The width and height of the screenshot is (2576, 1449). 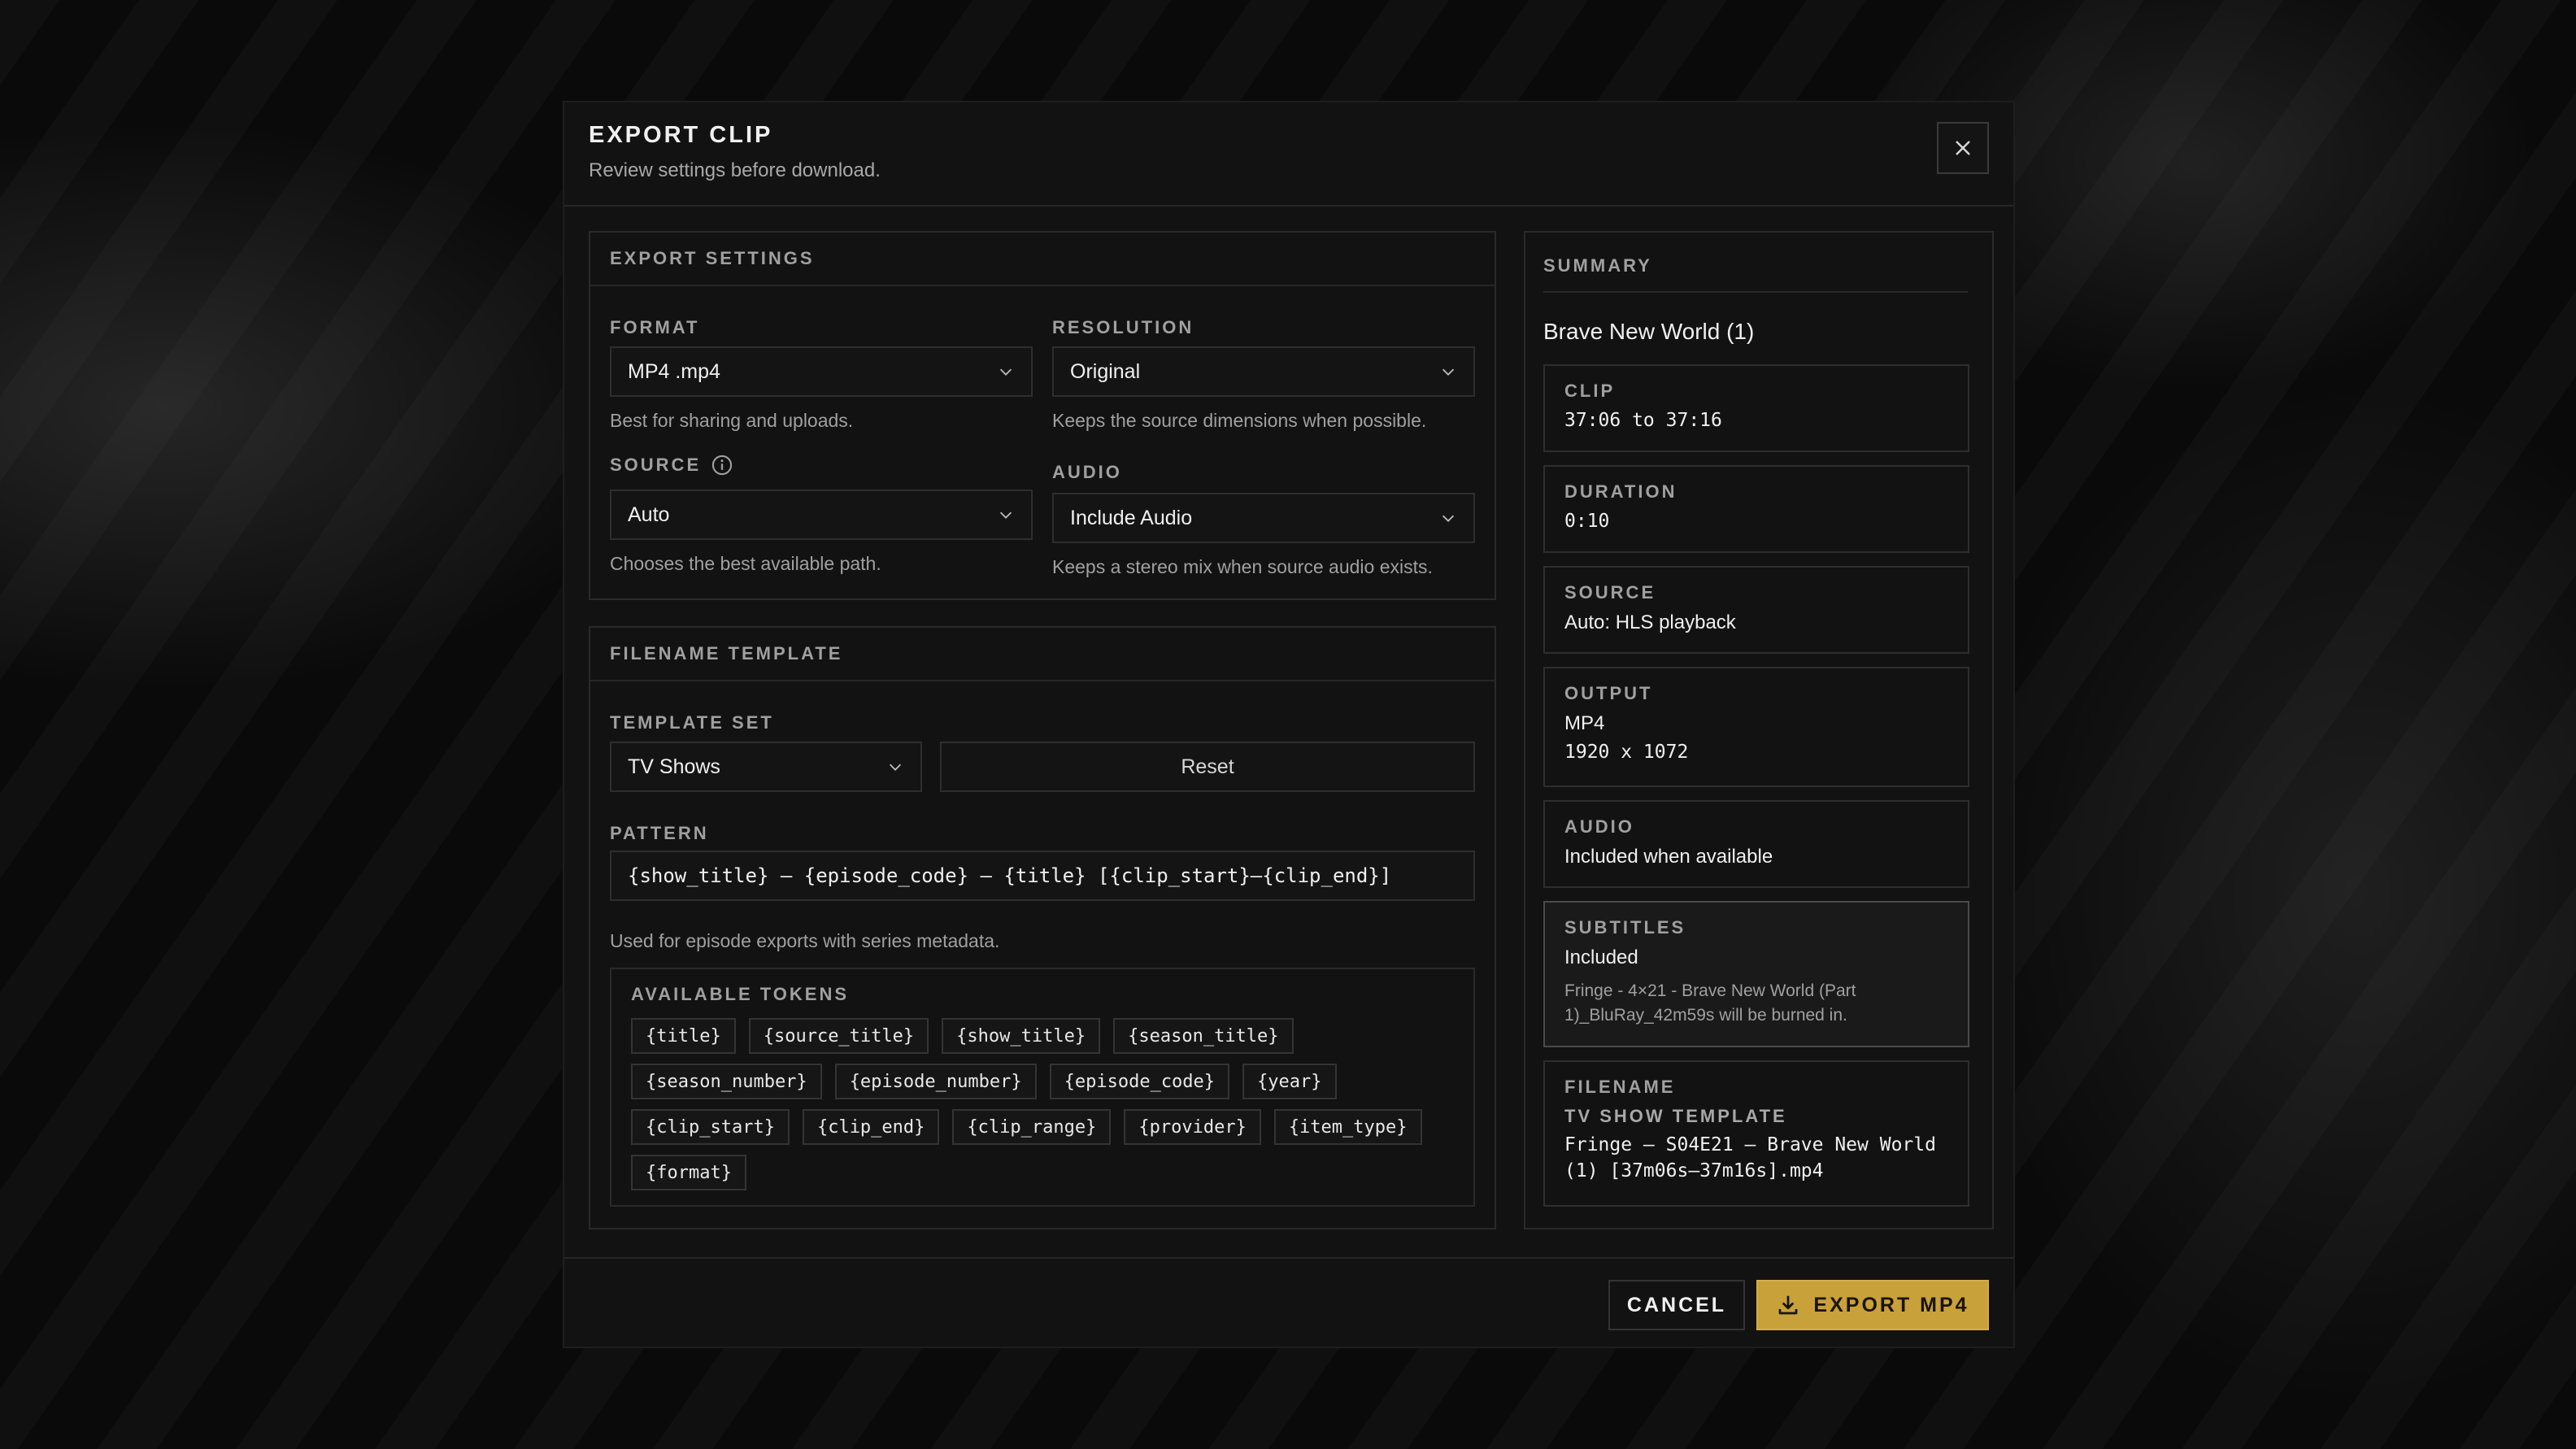 I want to click on token-format: {format}, so click(x=689, y=1172).